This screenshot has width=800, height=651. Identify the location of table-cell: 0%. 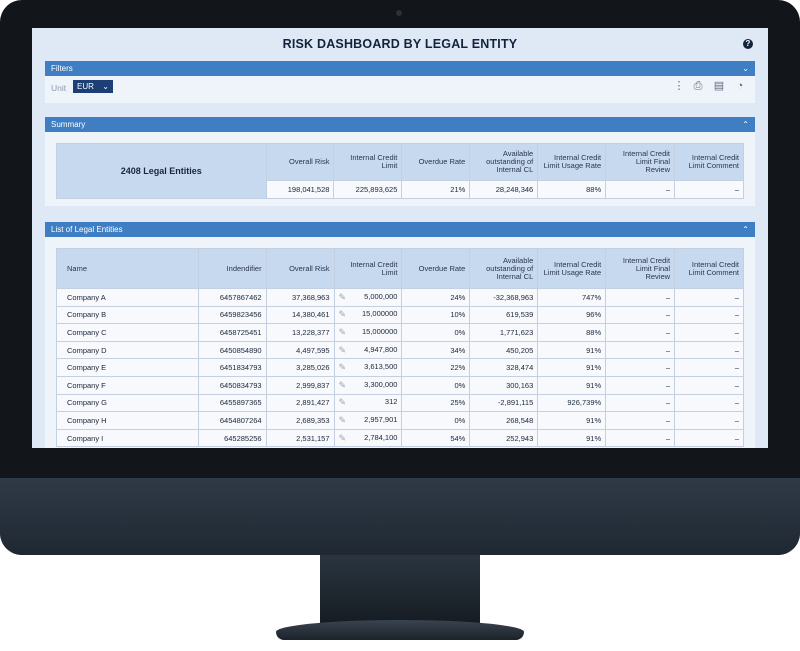
(436, 332).